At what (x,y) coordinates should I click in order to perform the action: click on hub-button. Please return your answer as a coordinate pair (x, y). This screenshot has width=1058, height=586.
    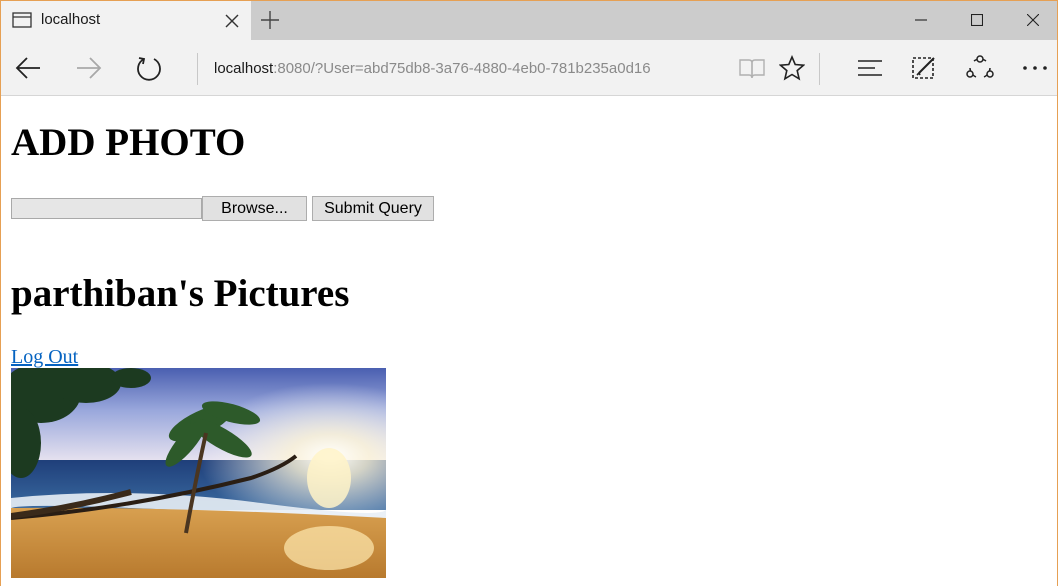
    Looking at the image, I should click on (870, 68).